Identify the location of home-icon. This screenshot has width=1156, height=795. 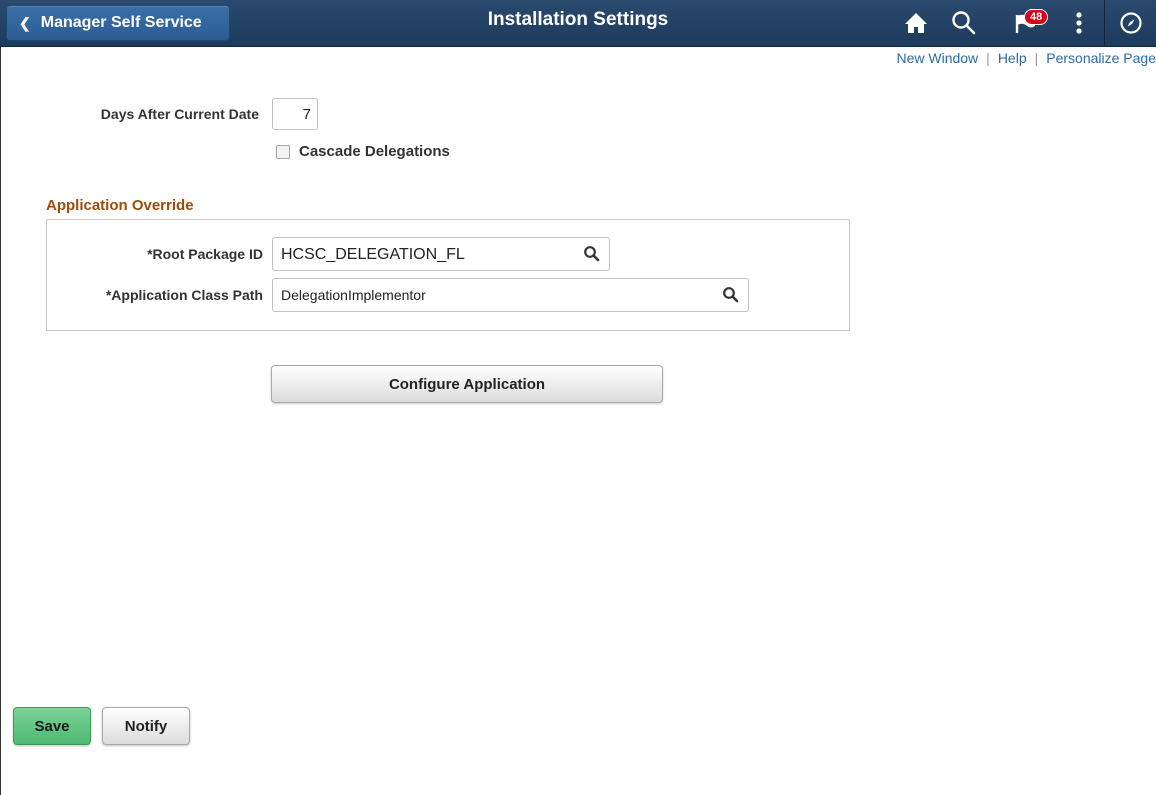
(916, 23).